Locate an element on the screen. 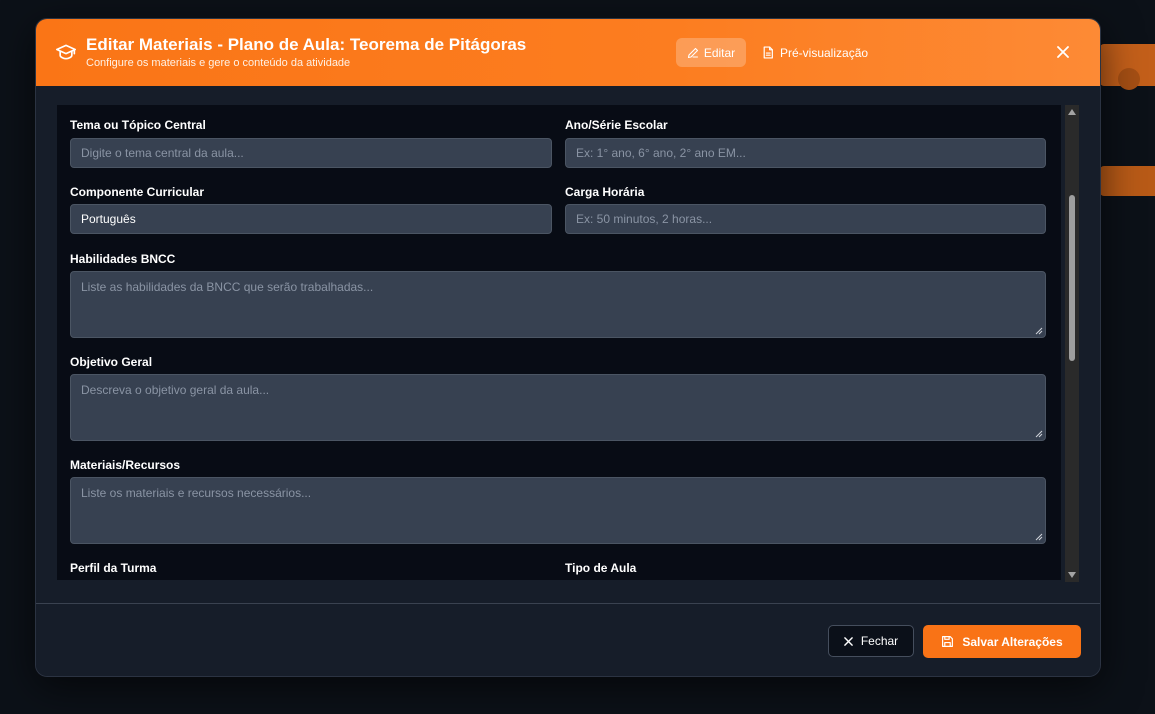 Image resolution: width=1155 pixels, height=714 pixels. tab-preview: Pré-visualização is located at coordinates (815, 52).